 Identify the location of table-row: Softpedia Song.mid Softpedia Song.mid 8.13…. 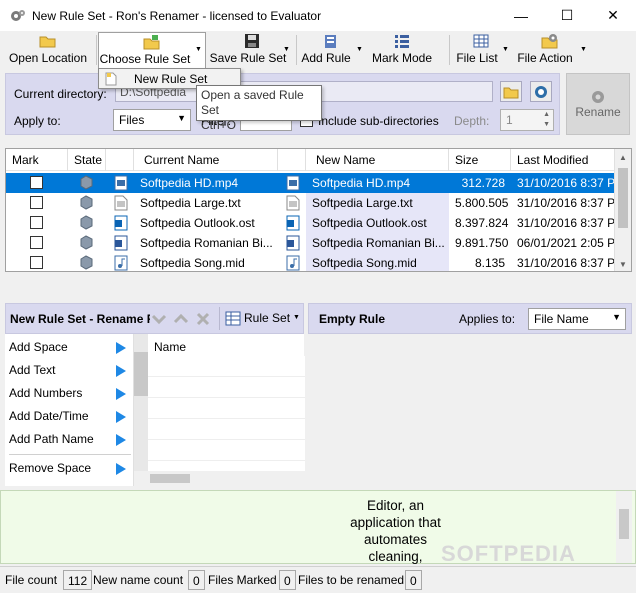
(318, 262).